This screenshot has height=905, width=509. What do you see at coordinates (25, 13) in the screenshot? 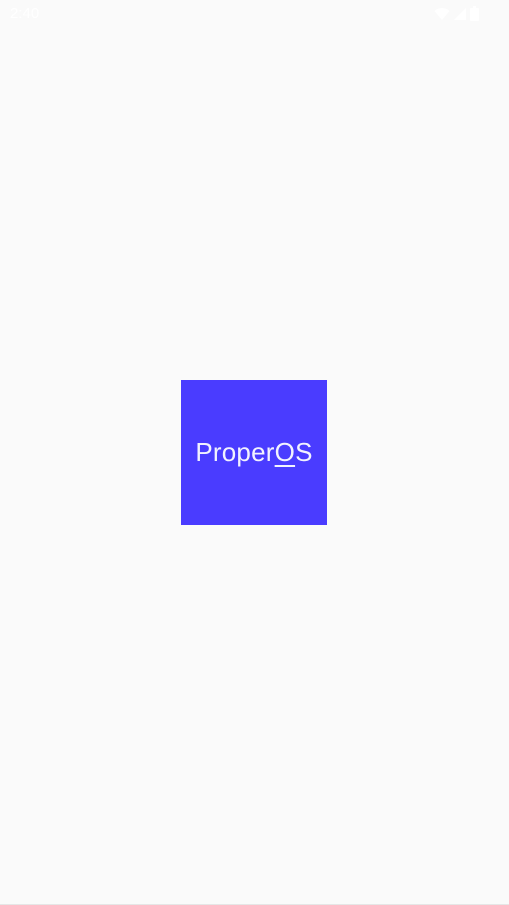
I see `status-time: 2:40` at bounding box center [25, 13].